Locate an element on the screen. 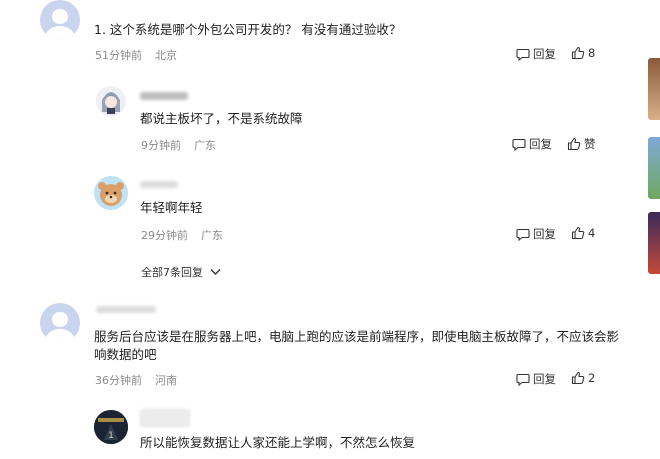  comment-location: 北京 is located at coordinates (166, 55).